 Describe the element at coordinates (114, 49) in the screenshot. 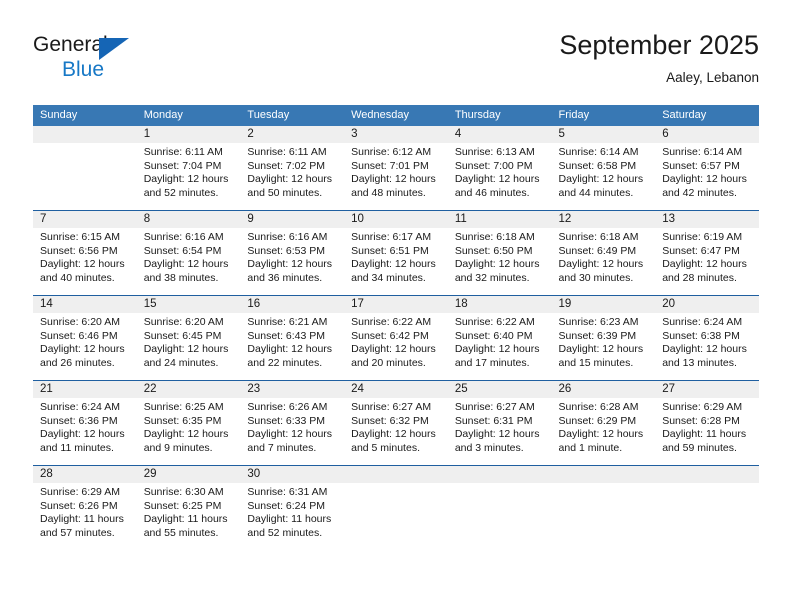

I see `logo-triangle-icon` at that location.